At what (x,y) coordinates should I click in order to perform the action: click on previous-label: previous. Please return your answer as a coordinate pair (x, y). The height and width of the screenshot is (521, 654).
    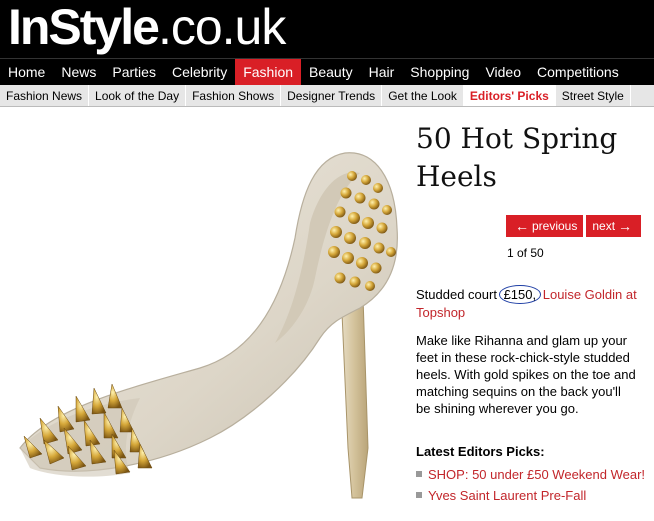
    Looking at the image, I should click on (555, 226).